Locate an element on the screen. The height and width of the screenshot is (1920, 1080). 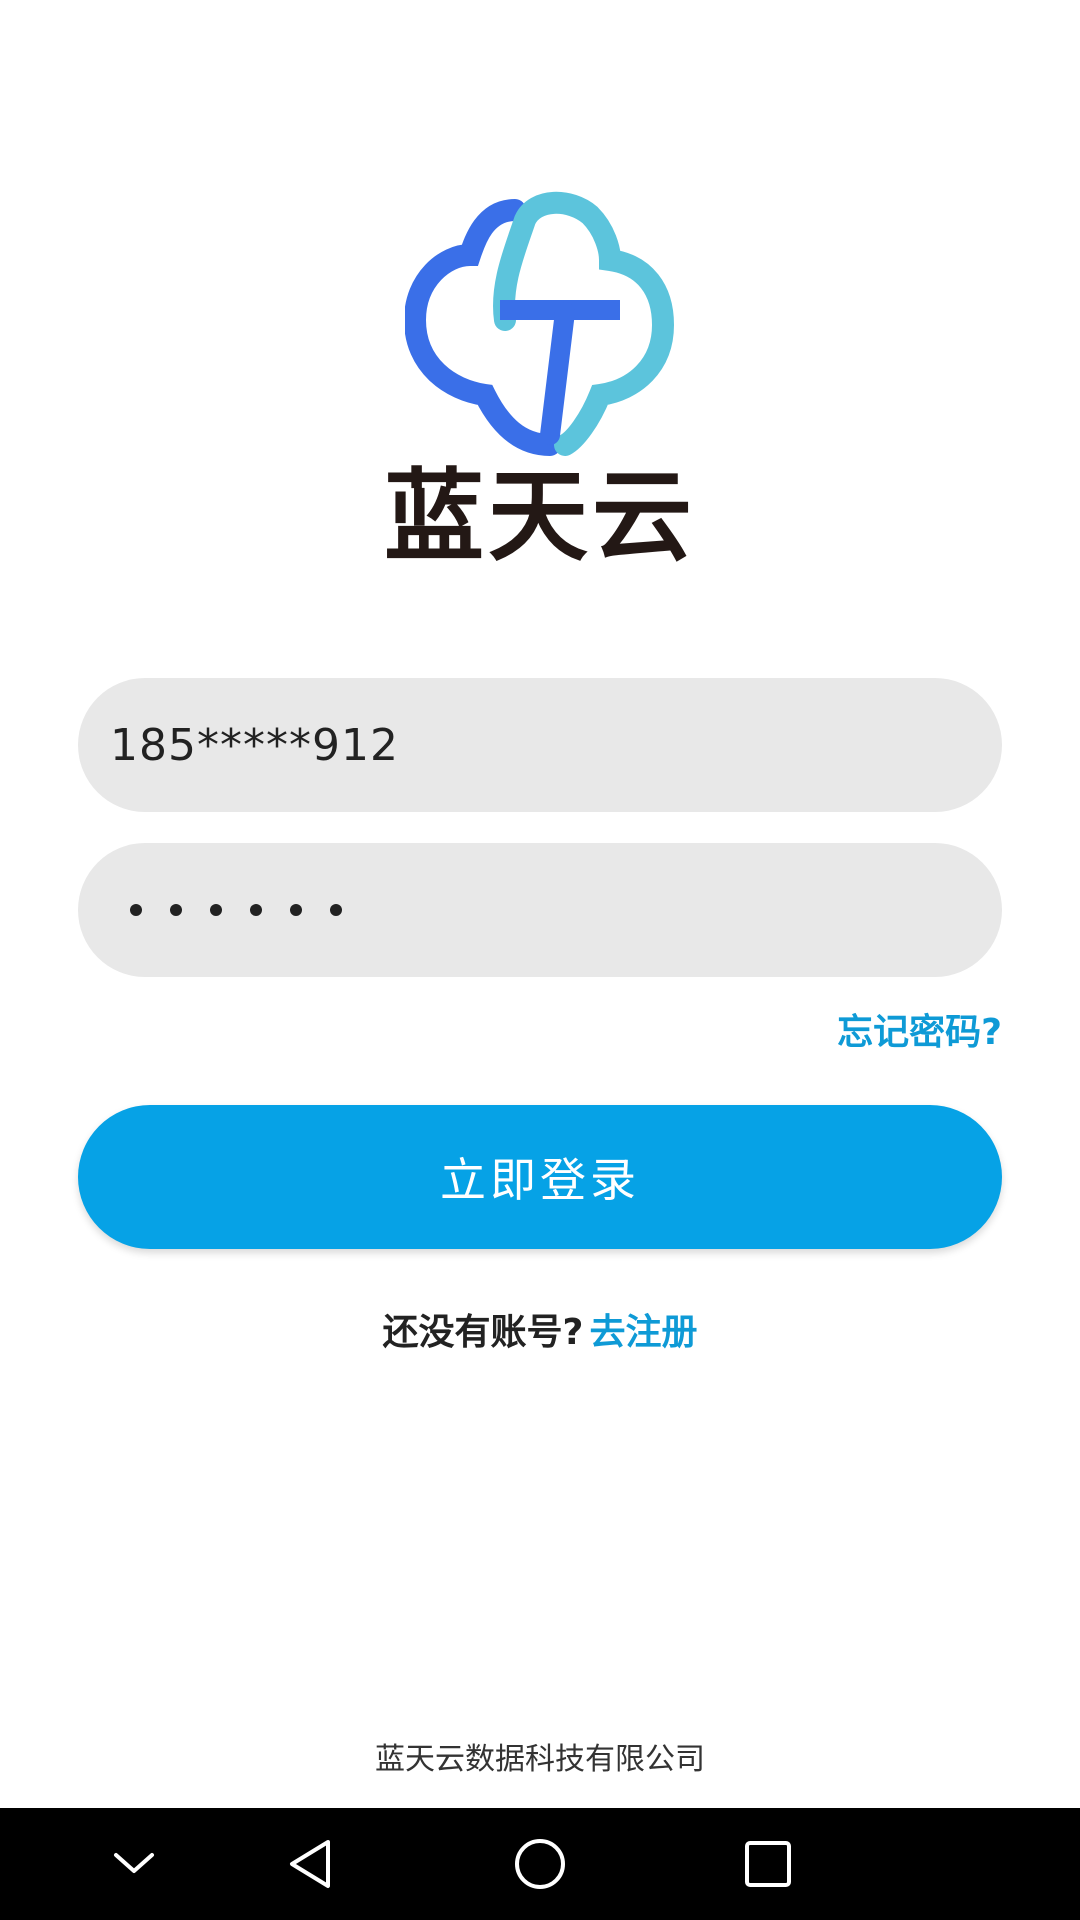
chevron-down-icon is located at coordinates (134, 1863).